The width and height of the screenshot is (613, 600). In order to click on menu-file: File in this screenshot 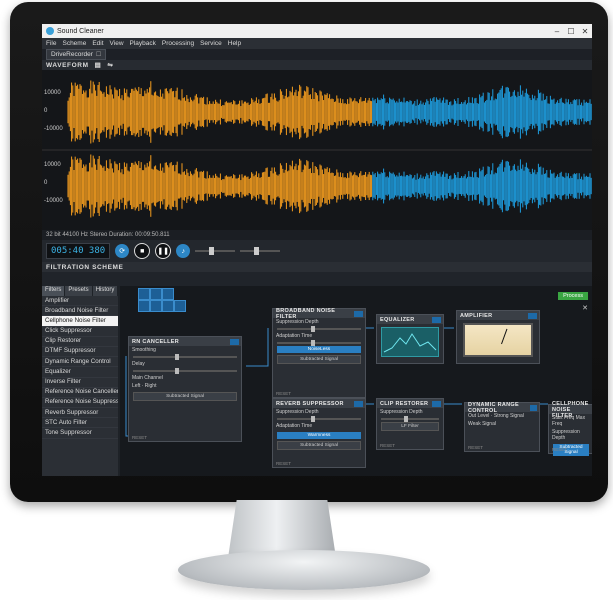, I will do `click(51, 43)`.